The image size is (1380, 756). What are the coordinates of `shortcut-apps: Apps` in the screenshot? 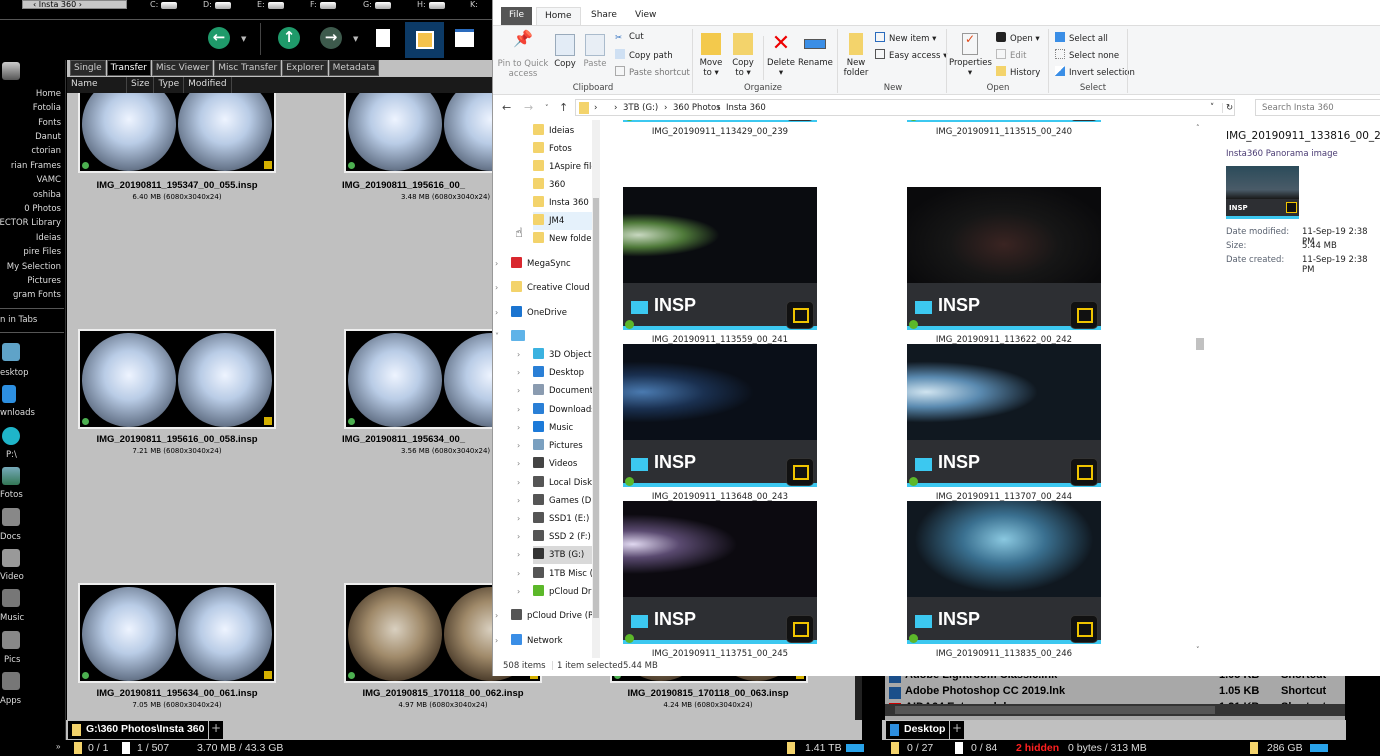 It's located at (10, 701).